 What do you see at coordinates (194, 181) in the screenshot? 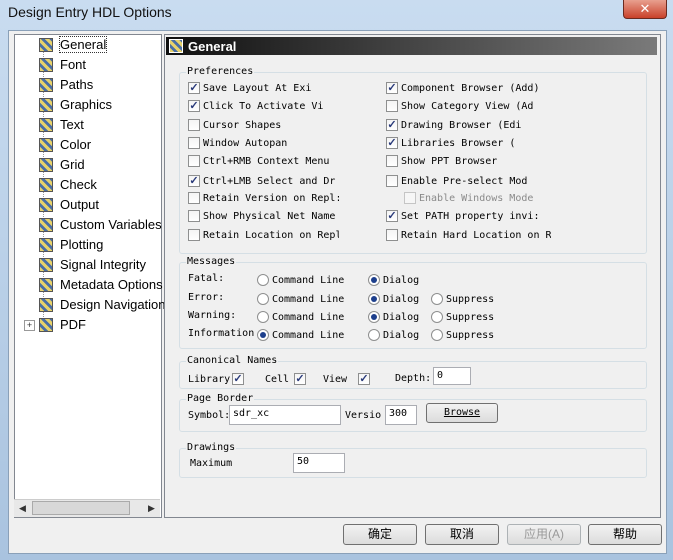
I see `checkbox-ctrl-lmb-select-and-dr: ✓` at bounding box center [194, 181].